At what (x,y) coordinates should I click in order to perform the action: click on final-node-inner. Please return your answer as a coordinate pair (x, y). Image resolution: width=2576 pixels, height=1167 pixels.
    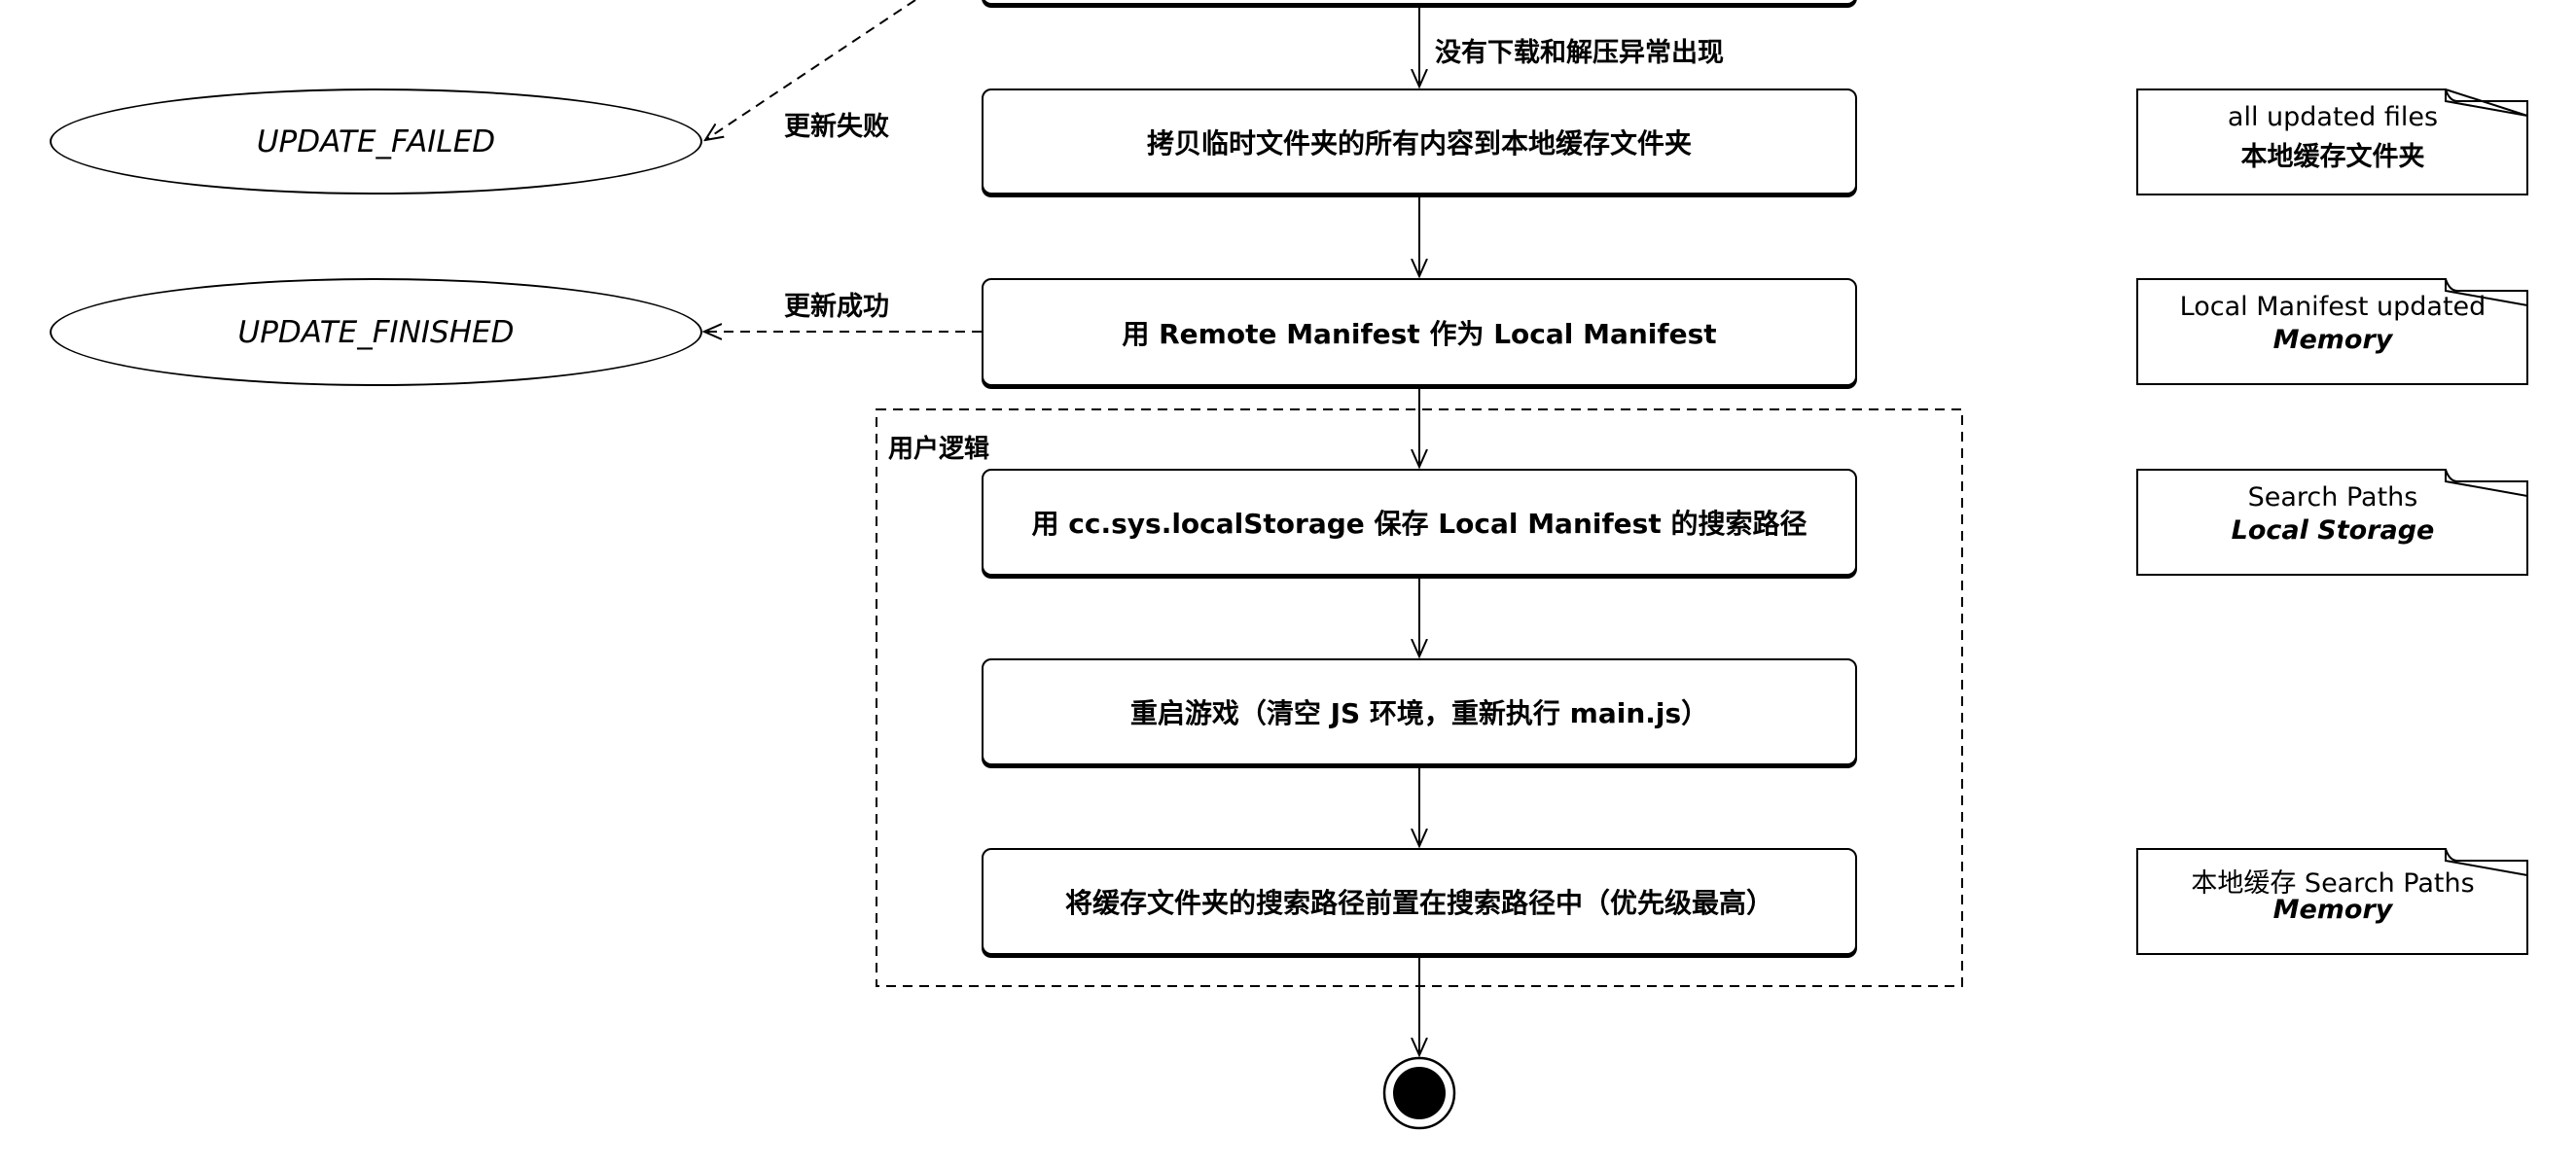
    Looking at the image, I should click on (1419, 1093).